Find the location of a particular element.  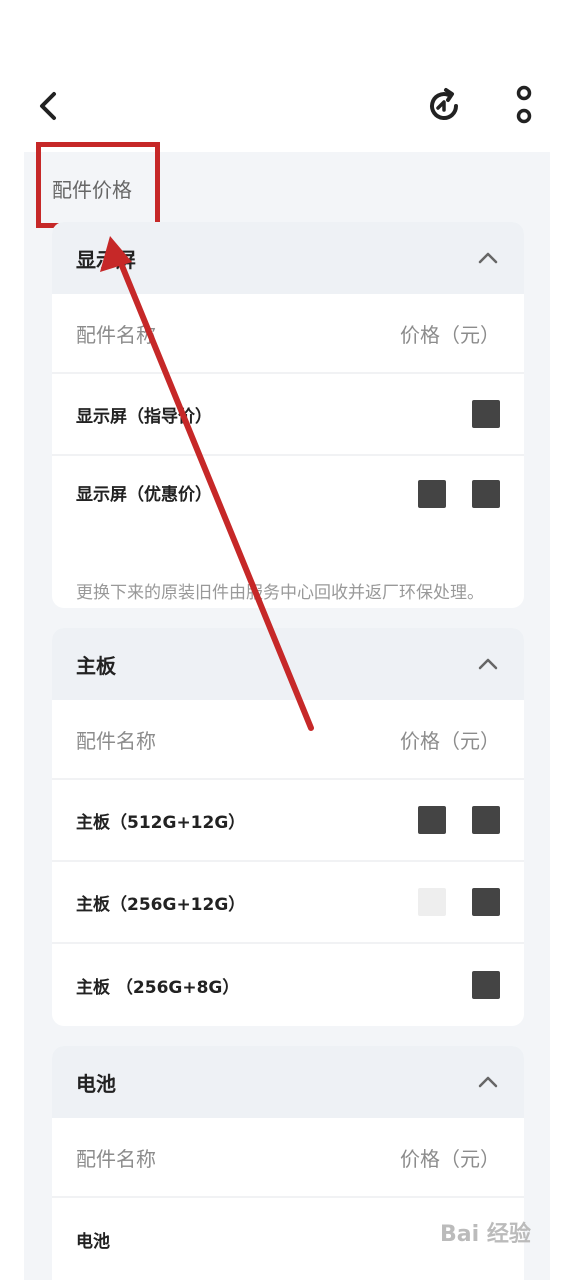

part-name: 主板（512G+12G） is located at coordinates (161, 822).